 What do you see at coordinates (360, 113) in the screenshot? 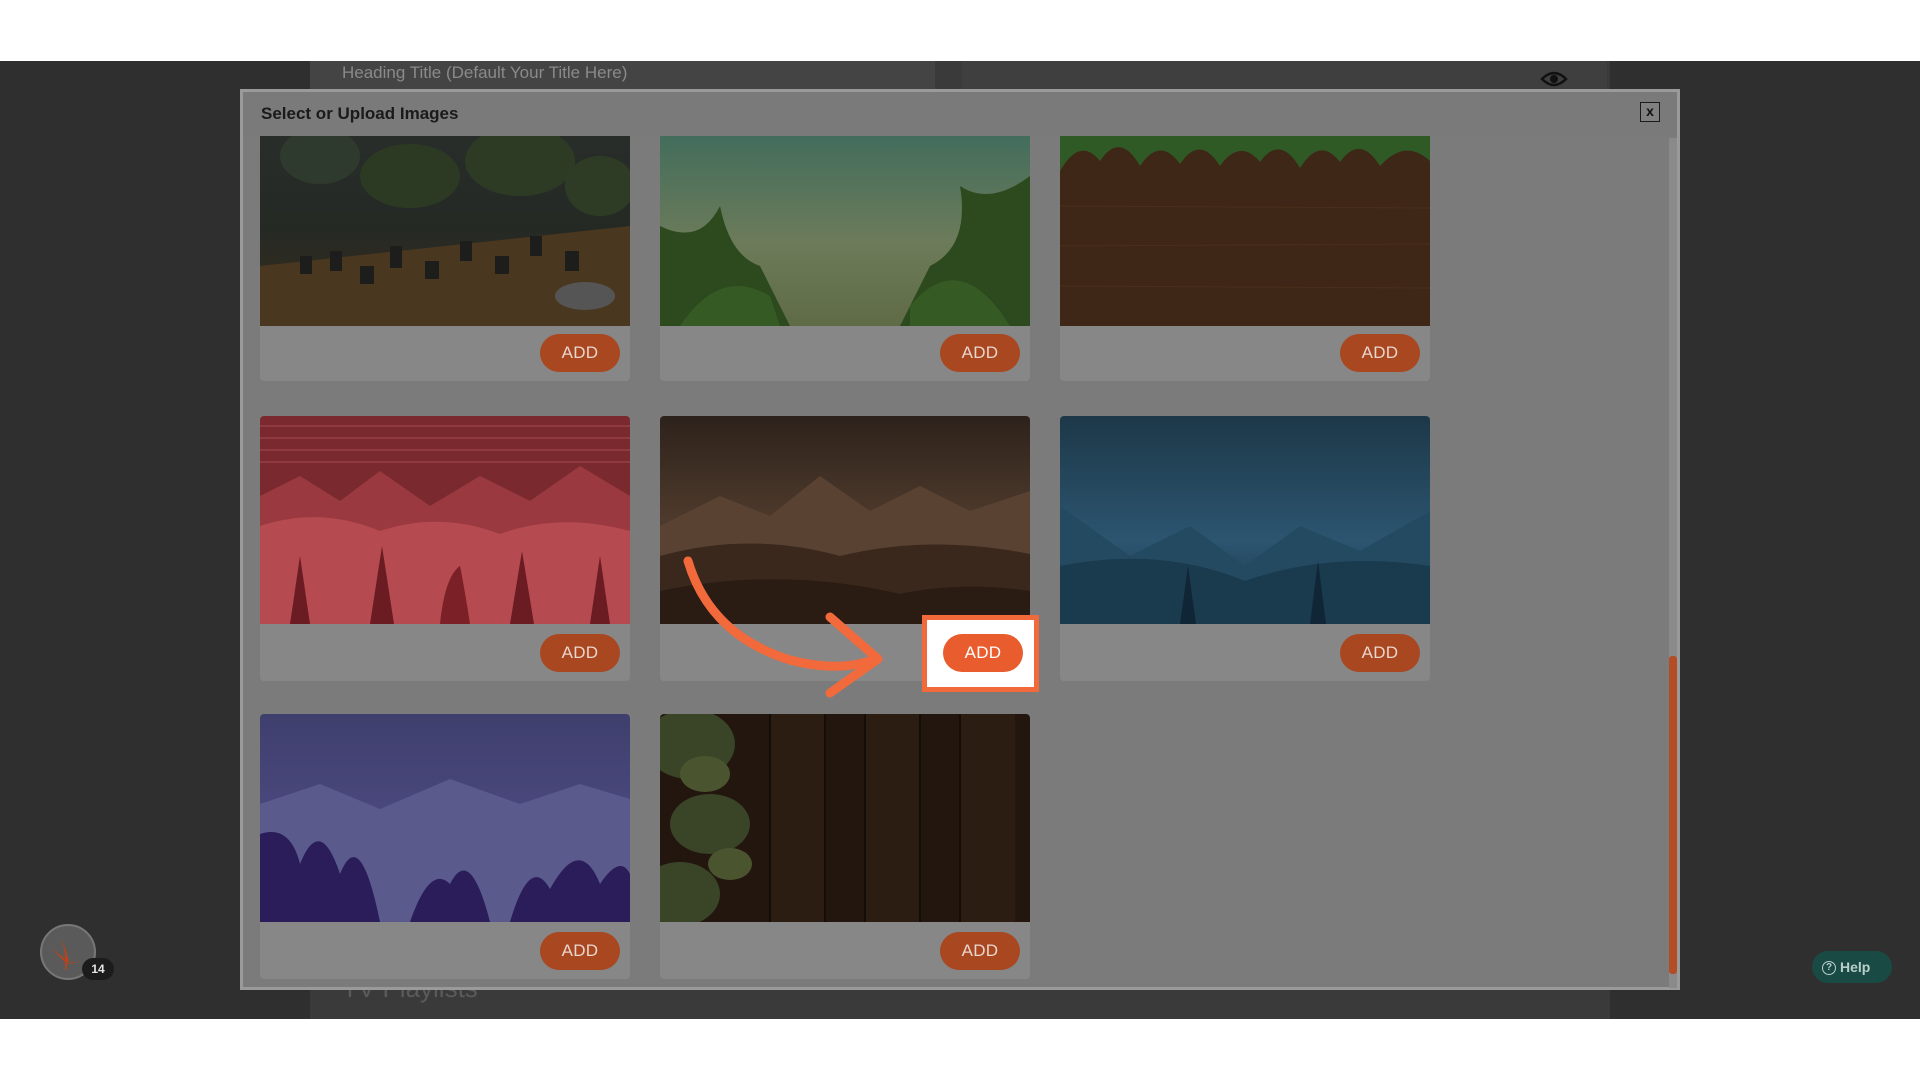
I see `modal-title: Select or Upload Images` at bounding box center [360, 113].